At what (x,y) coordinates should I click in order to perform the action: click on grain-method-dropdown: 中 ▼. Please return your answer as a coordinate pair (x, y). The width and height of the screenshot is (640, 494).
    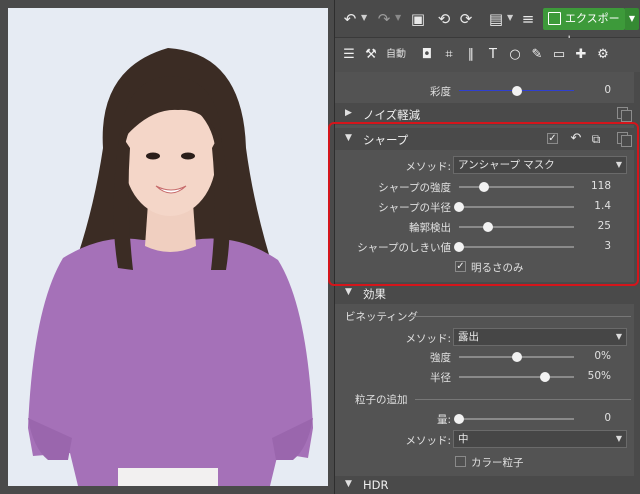
    Looking at the image, I should click on (540, 439).